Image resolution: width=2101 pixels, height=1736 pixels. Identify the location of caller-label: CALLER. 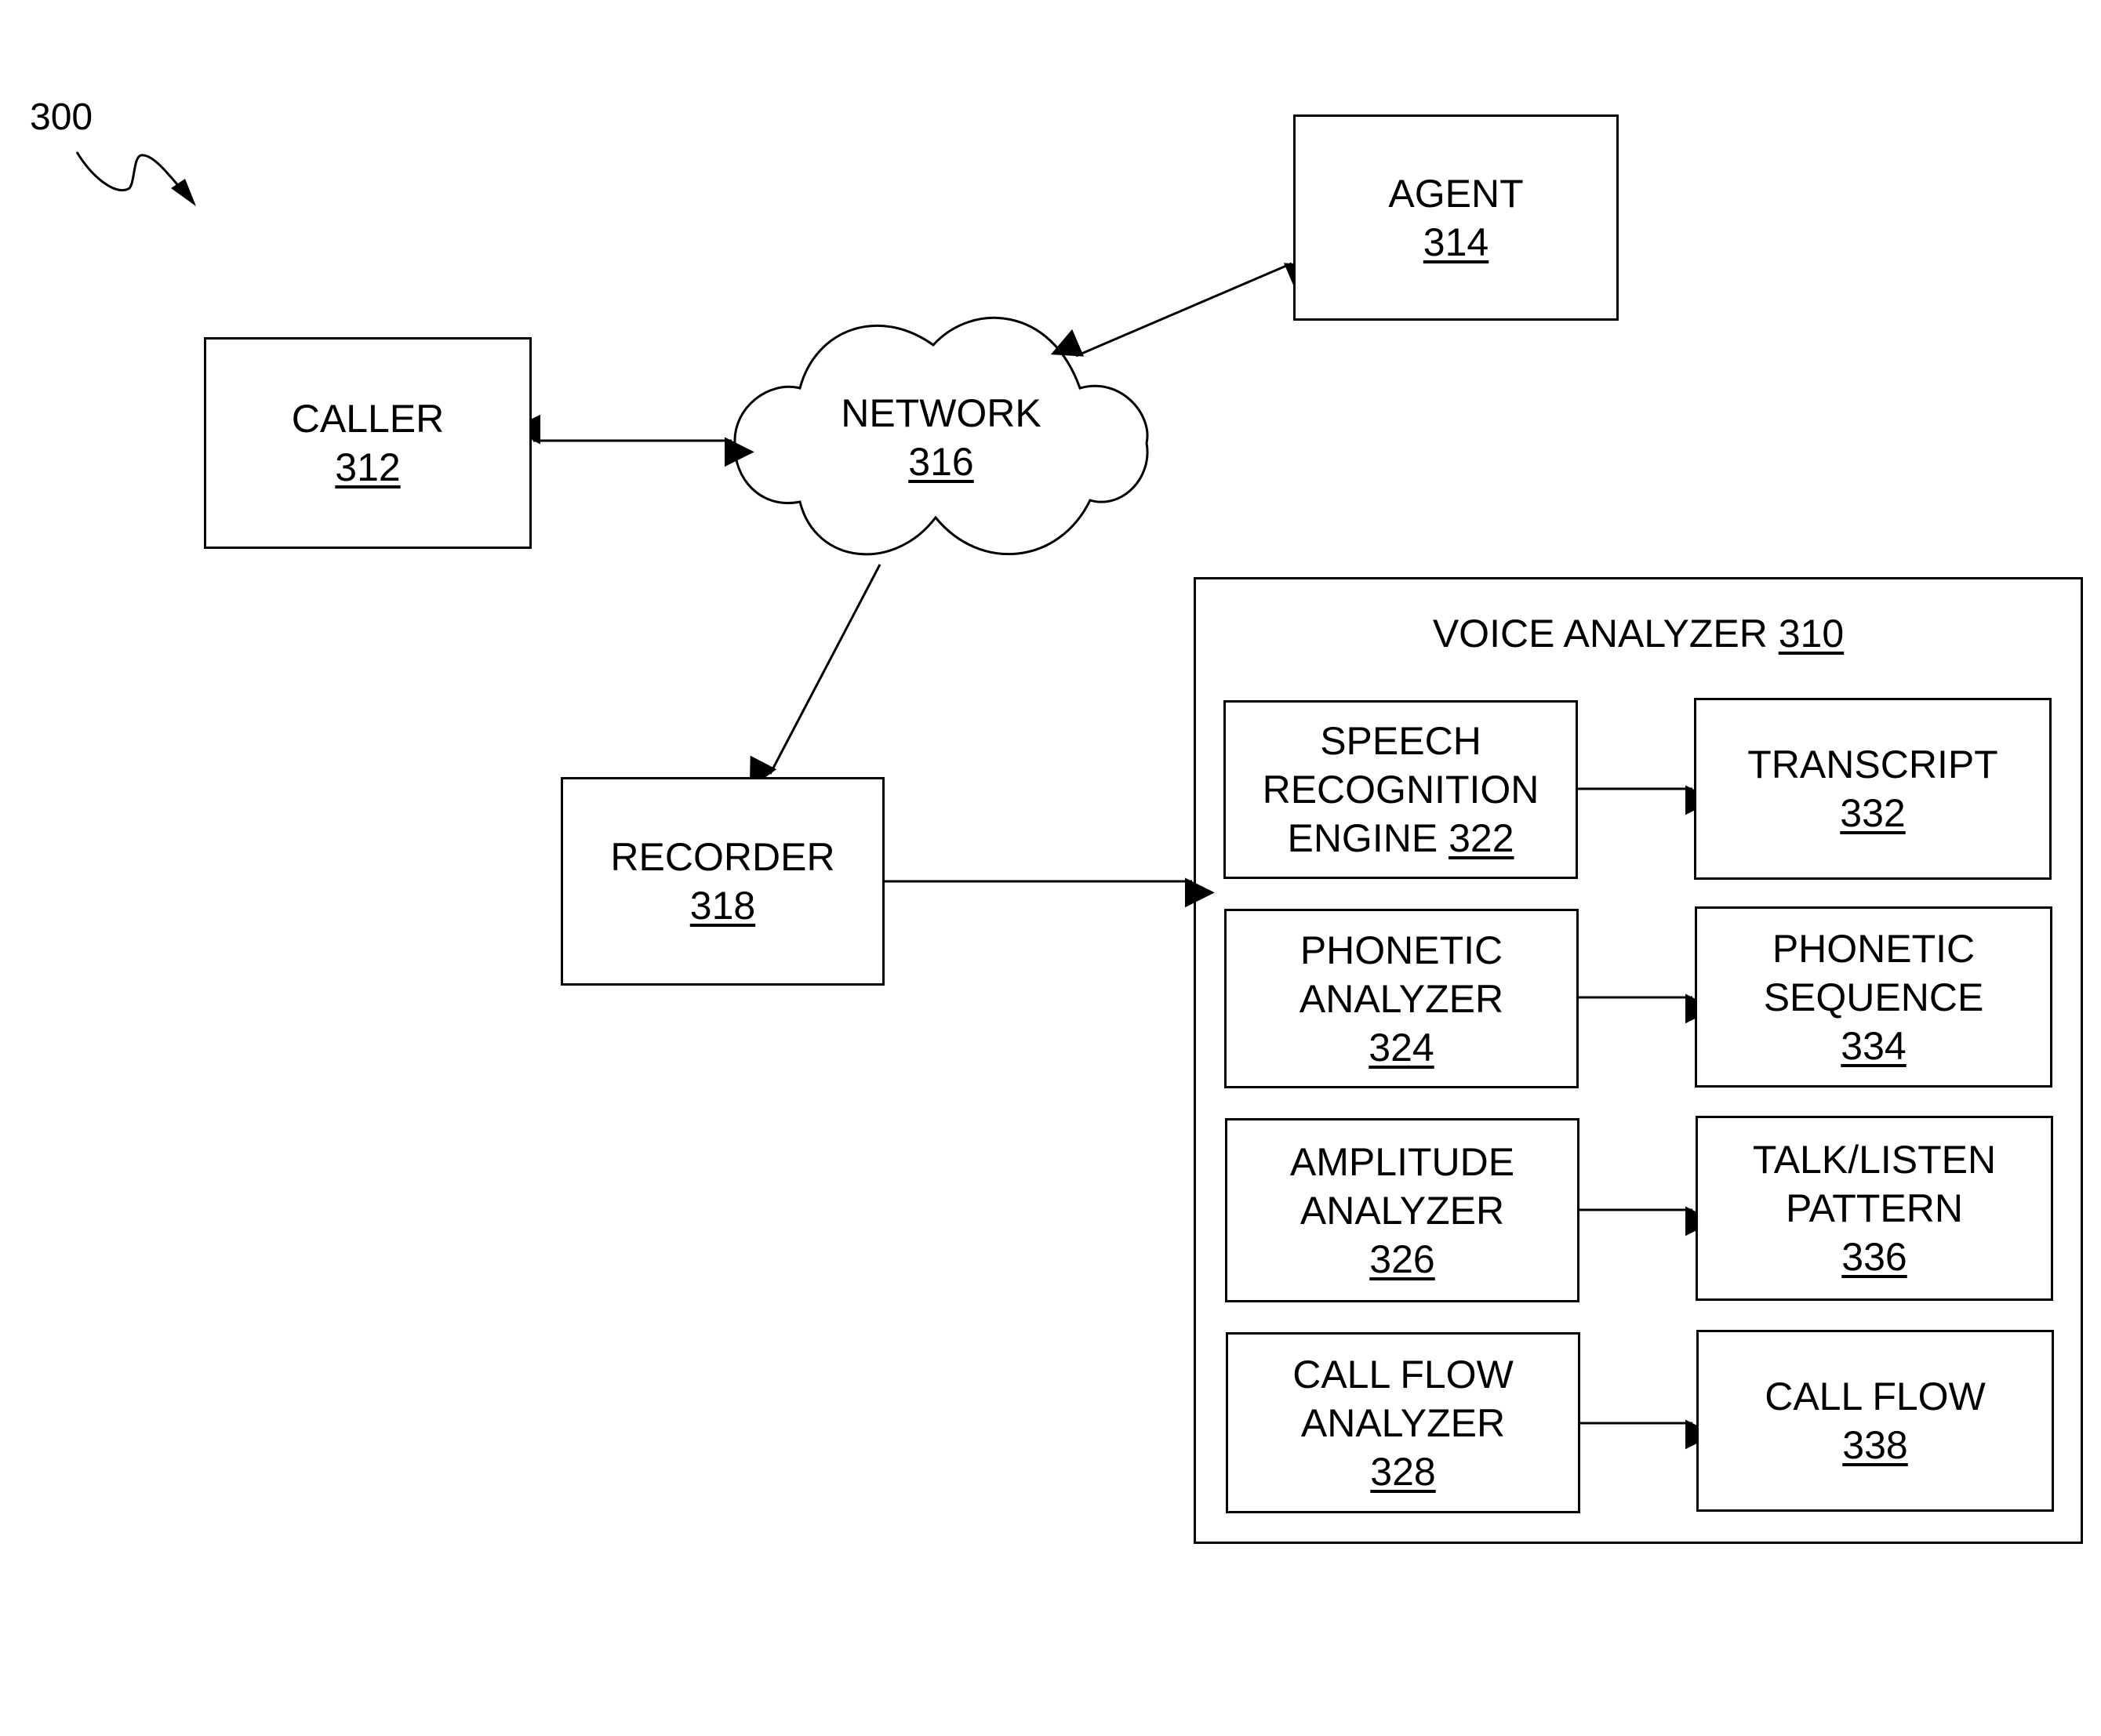
(368, 419).